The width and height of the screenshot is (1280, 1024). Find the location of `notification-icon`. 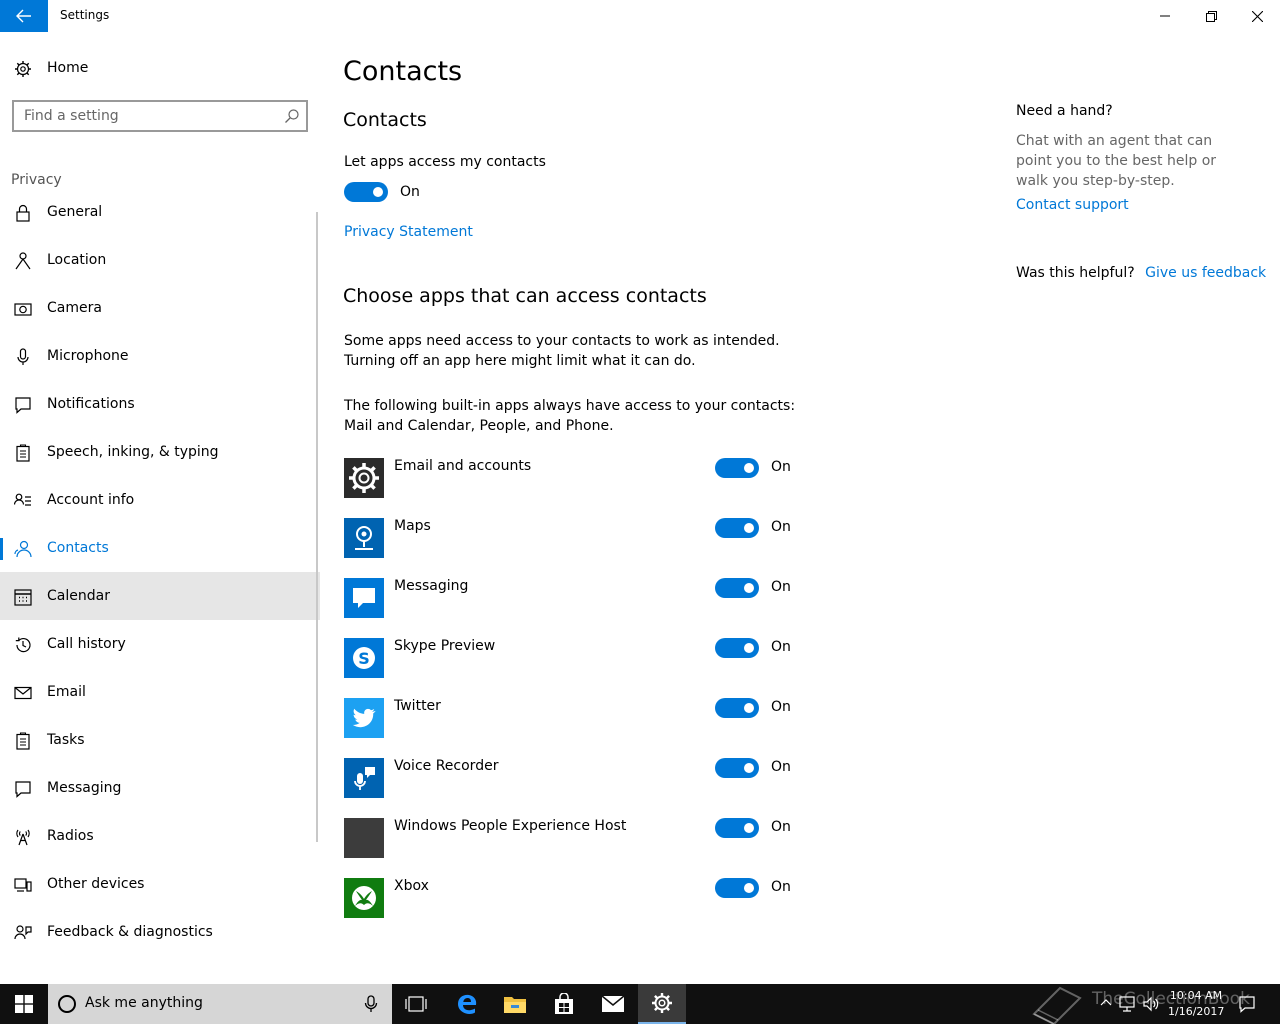

notification-icon is located at coordinates (23, 405).